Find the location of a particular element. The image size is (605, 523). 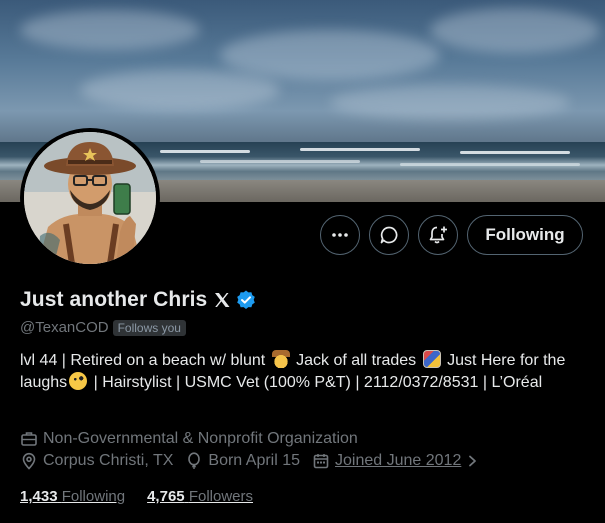

joined-label: Joined June 2012 is located at coordinates (398, 461).